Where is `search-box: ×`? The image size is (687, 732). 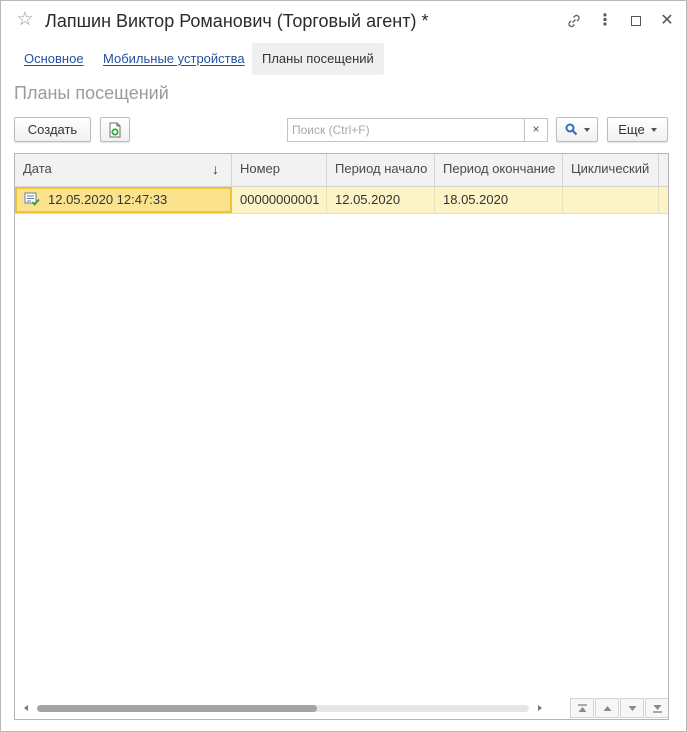
search-box: × is located at coordinates (417, 130).